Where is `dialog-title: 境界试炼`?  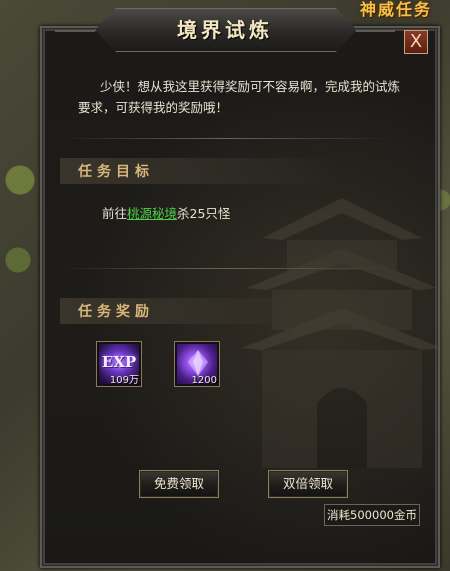 dialog-title: 境界试炼 is located at coordinates (225, 30).